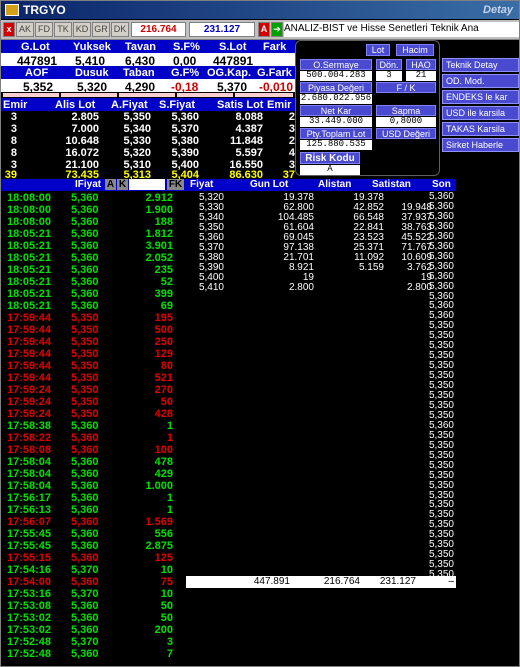  What do you see at coordinates (44, 29) in the screenshot?
I see `tab-fd: FD` at bounding box center [44, 29].